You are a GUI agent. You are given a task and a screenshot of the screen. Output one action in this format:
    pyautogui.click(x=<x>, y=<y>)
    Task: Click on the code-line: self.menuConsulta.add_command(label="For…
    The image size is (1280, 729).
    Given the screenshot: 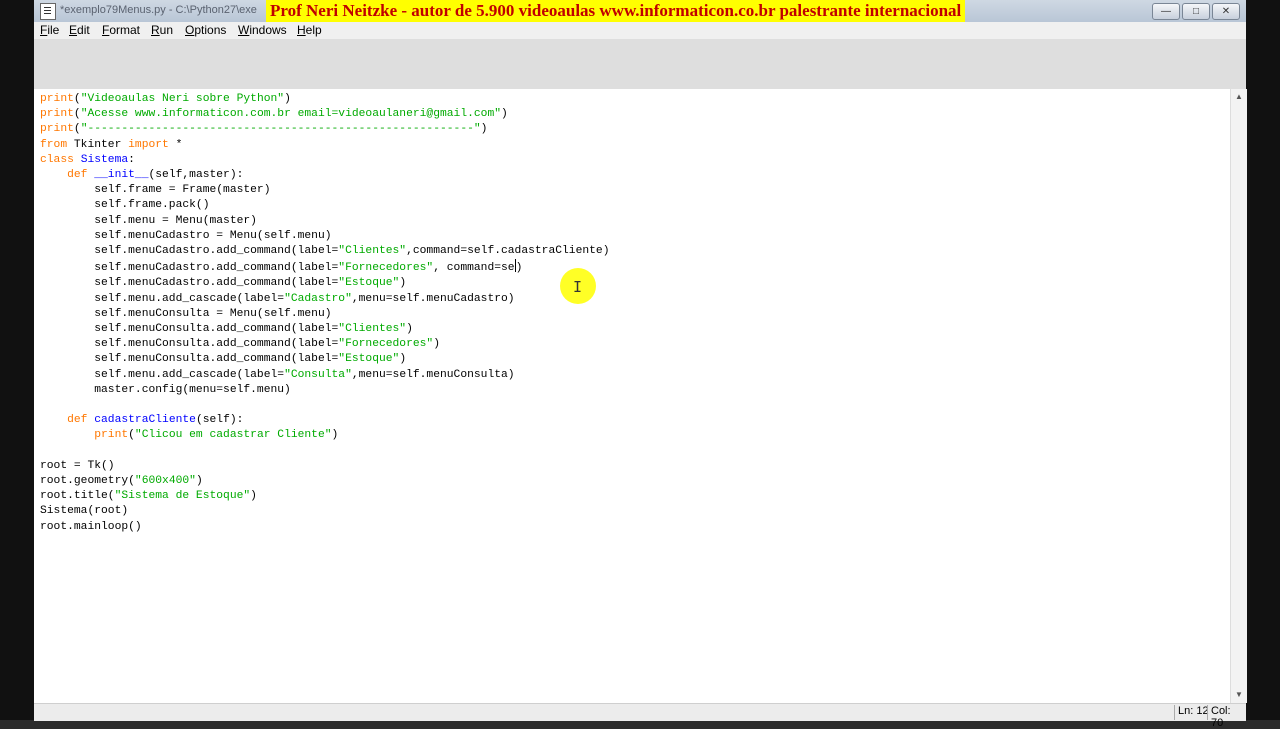 What is the action you would take?
    pyautogui.click(x=240, y=344)
    